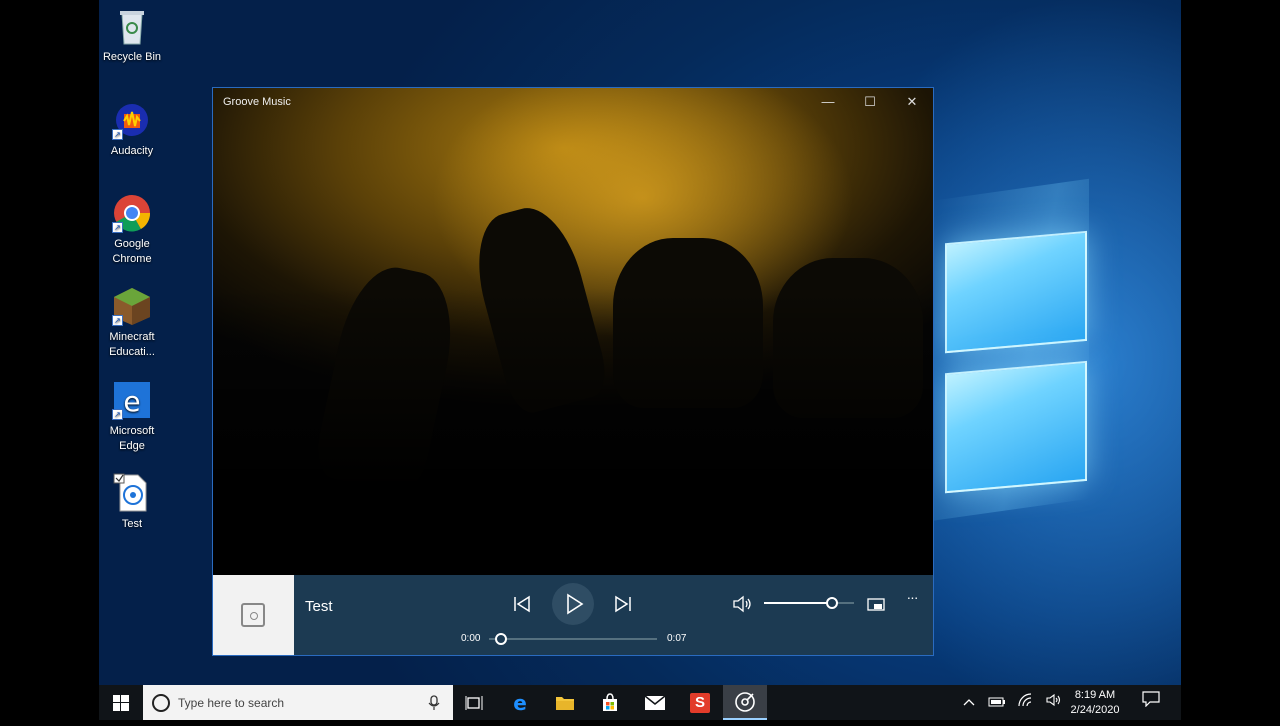 The image size is (1280, 726). I want to click on desktop-icon-label: Audacity, so click(132, 151).